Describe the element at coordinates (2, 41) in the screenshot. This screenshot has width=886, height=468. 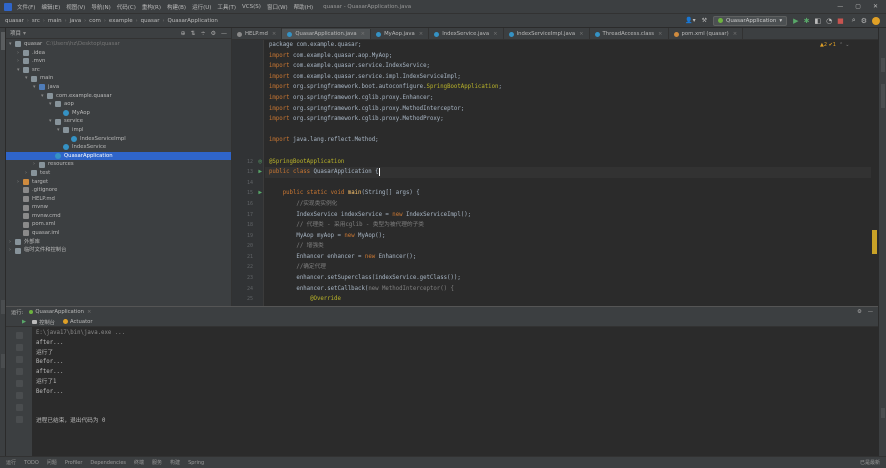
I see `project-tool-icon` at that location.